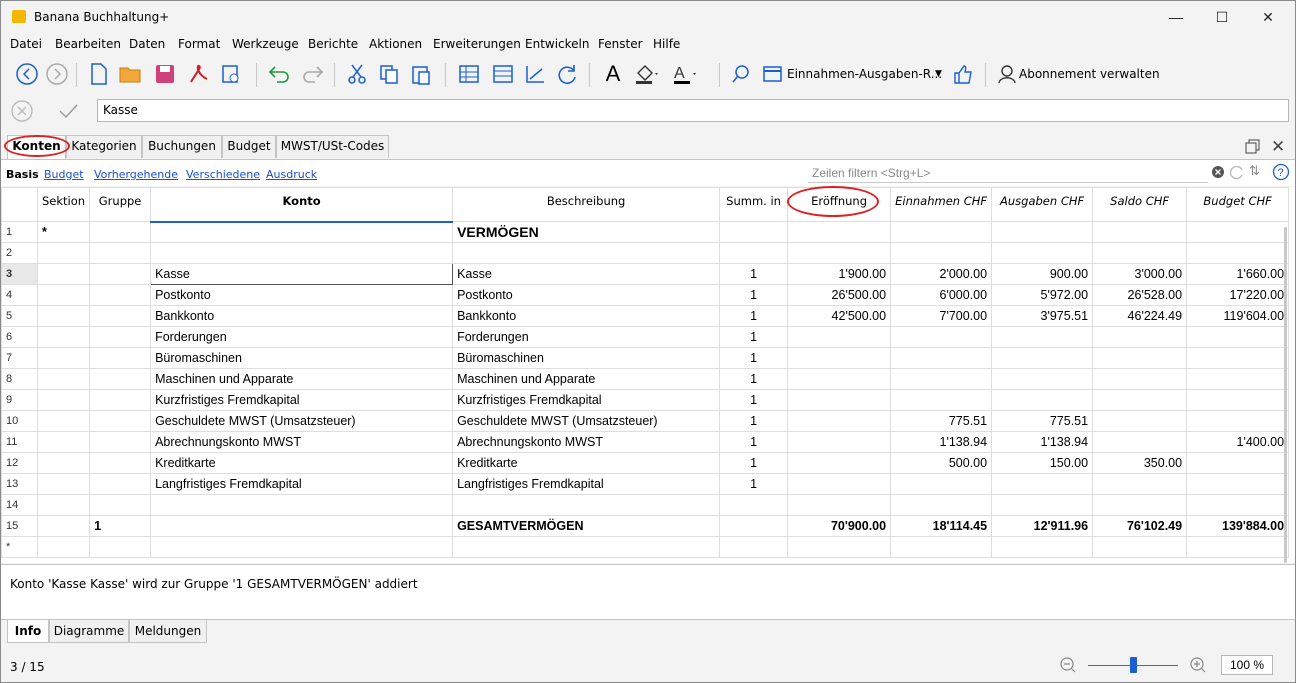  What do you see at coordinates (586, 400) in the screenshot?
I see `cell-beschreibung: Kurzfristiges Fremdkapital` at bounding box center [586, 400].